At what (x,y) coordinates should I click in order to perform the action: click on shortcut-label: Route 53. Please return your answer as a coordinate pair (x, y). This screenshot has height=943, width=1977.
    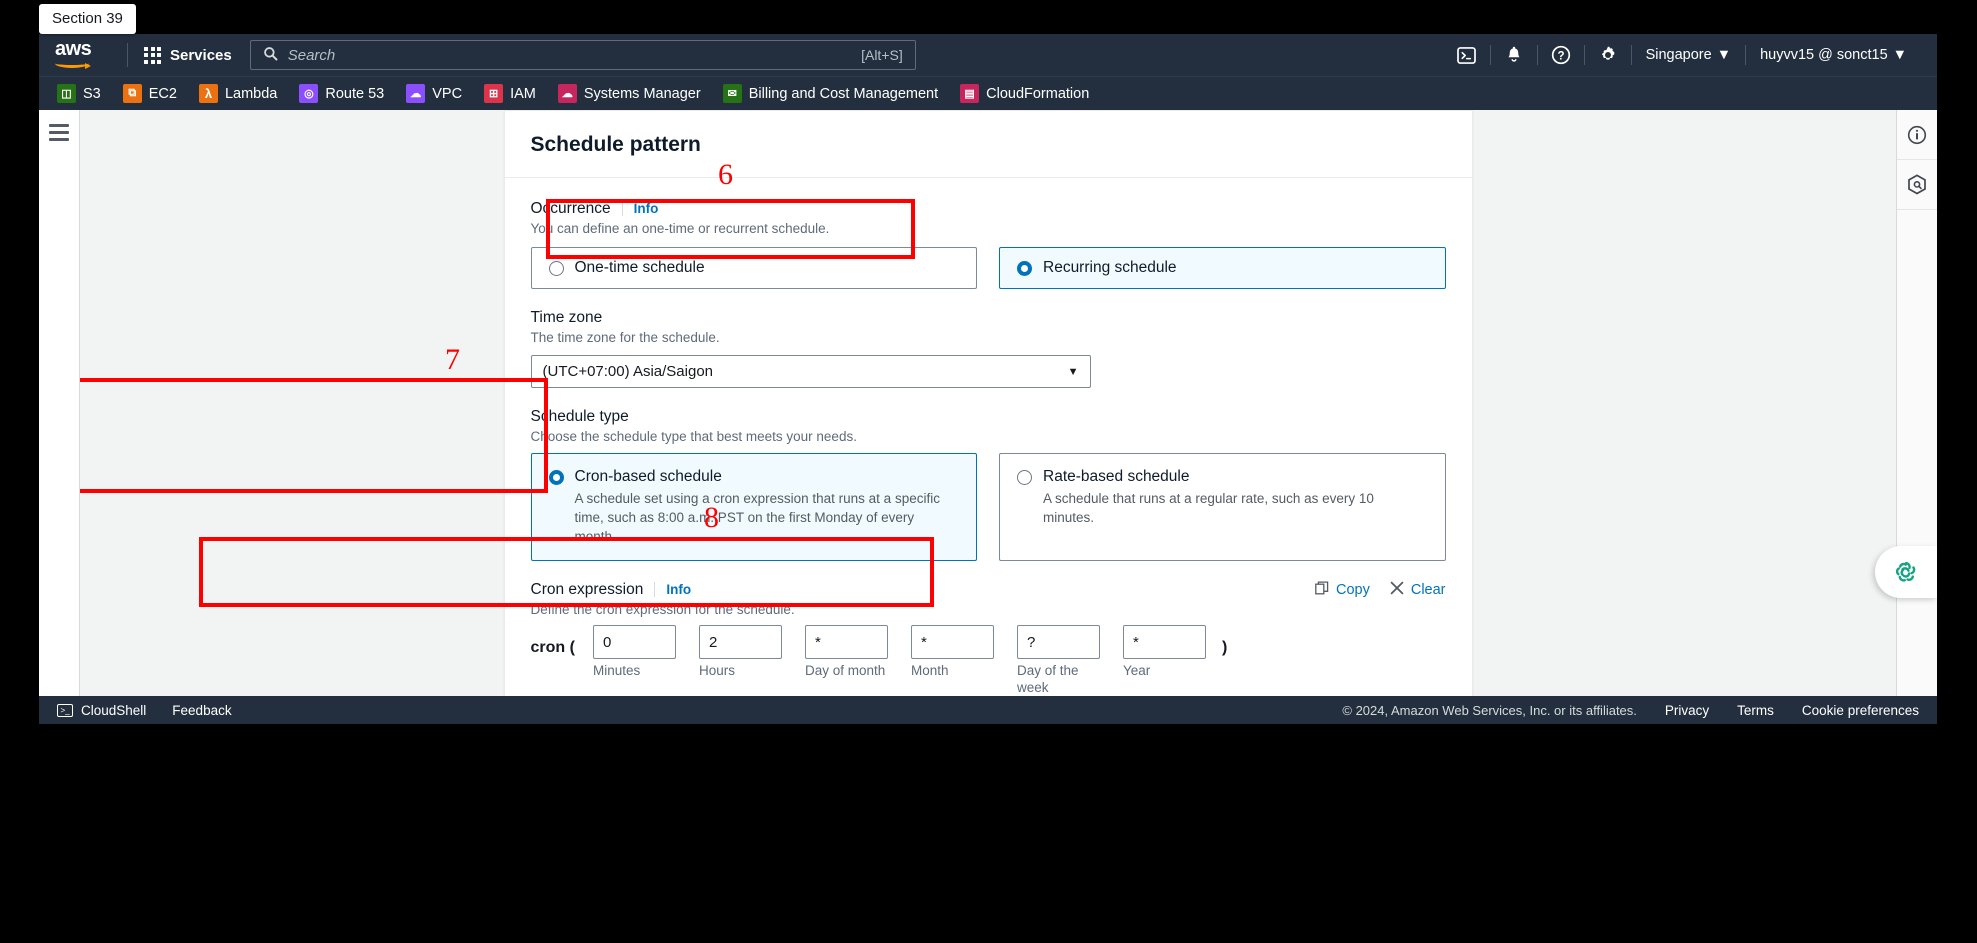
    Looking at the image, I should click on (355, 93).